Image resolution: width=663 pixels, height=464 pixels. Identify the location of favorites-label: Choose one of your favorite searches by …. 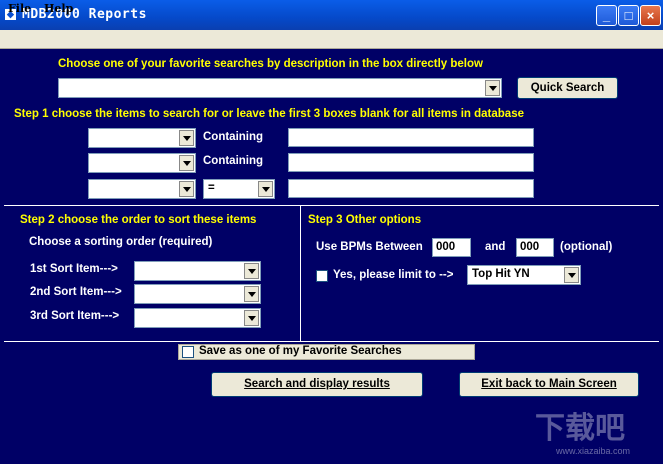
(270, 64).